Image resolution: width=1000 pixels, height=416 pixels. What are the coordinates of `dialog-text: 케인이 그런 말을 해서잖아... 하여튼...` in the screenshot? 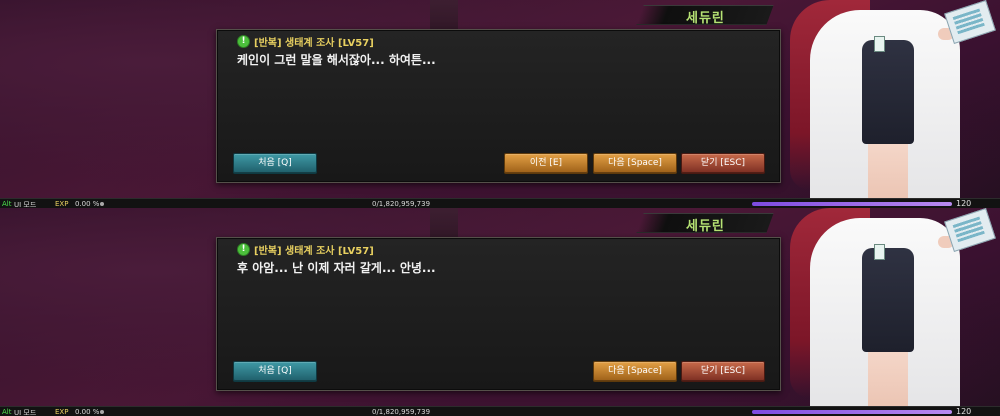 It's located at (336, 60).